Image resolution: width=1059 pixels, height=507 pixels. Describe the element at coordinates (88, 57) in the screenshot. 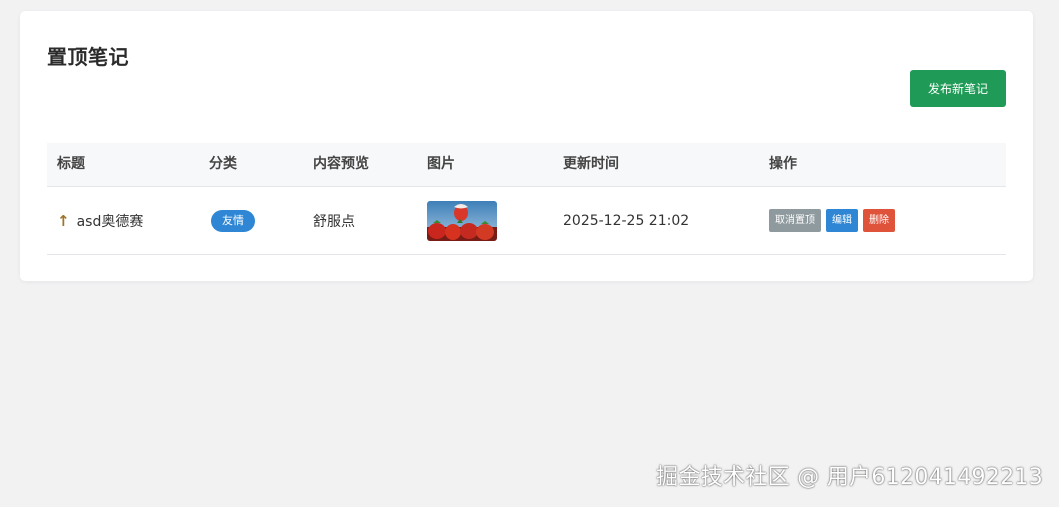

I see `page-title: 置顶笔记` at that location.